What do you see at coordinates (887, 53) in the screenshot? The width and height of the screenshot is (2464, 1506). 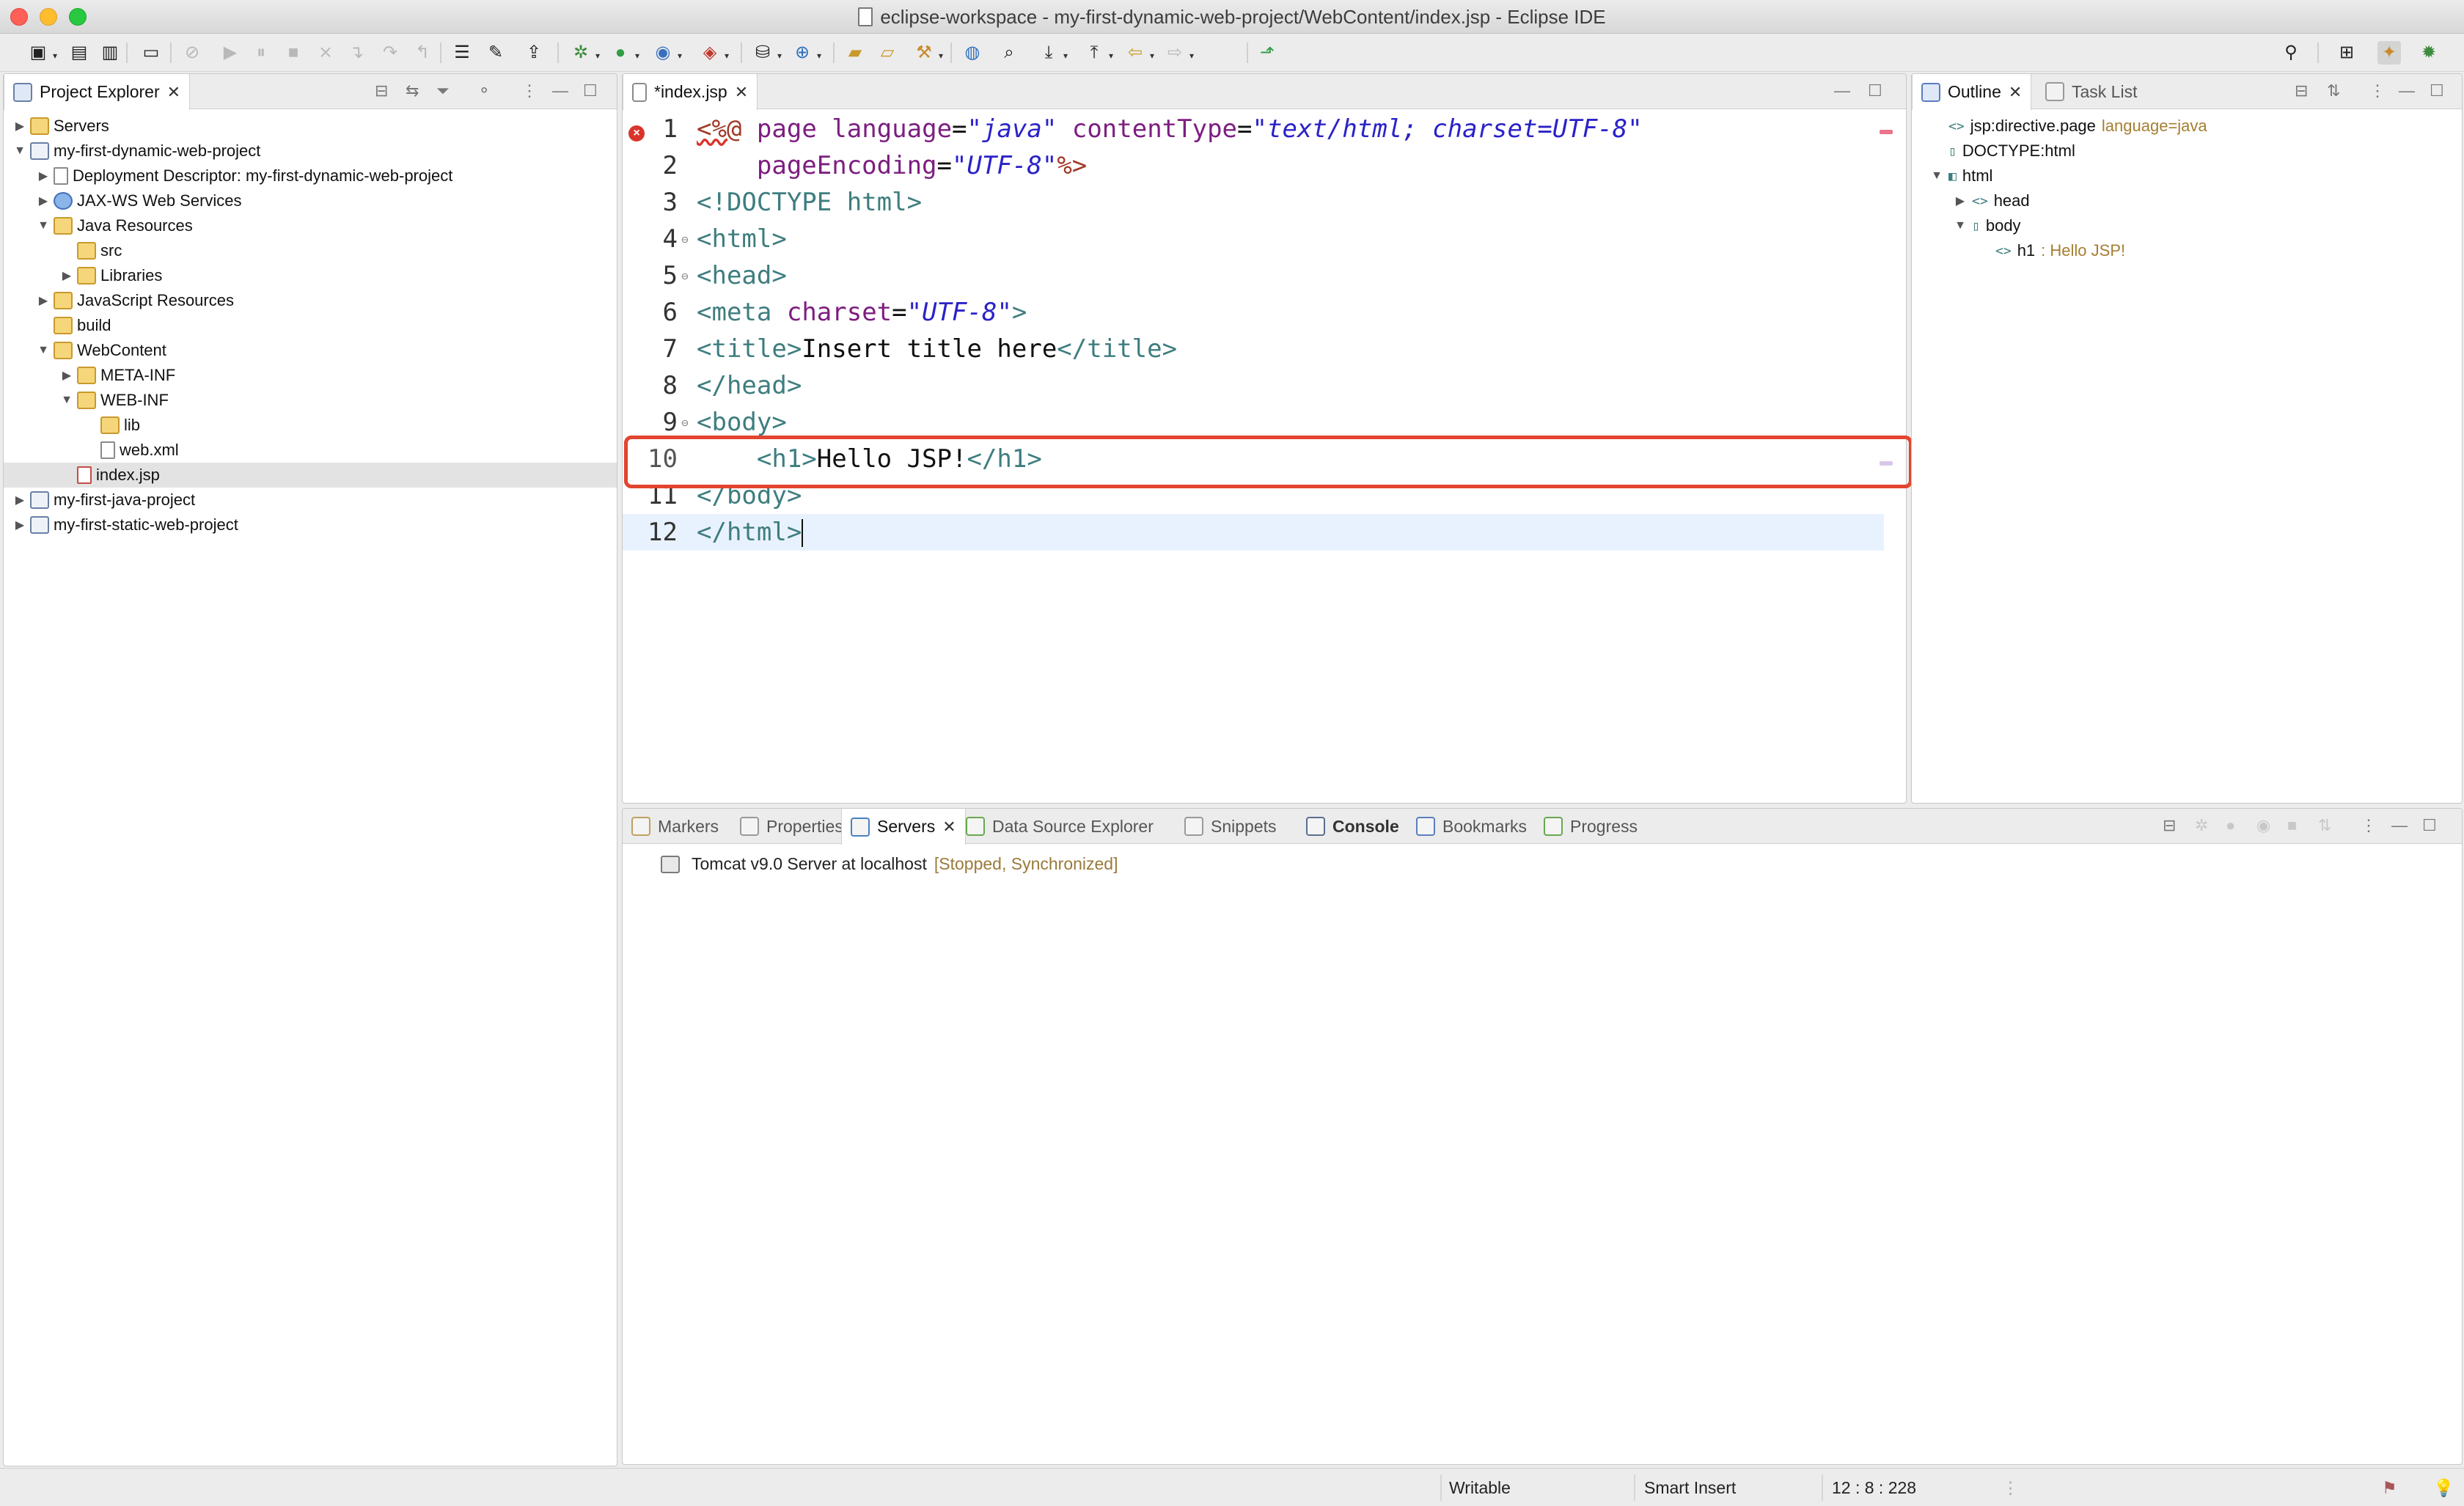 I see `open-folder-icon: ▱` at bounding box center [887, 53].